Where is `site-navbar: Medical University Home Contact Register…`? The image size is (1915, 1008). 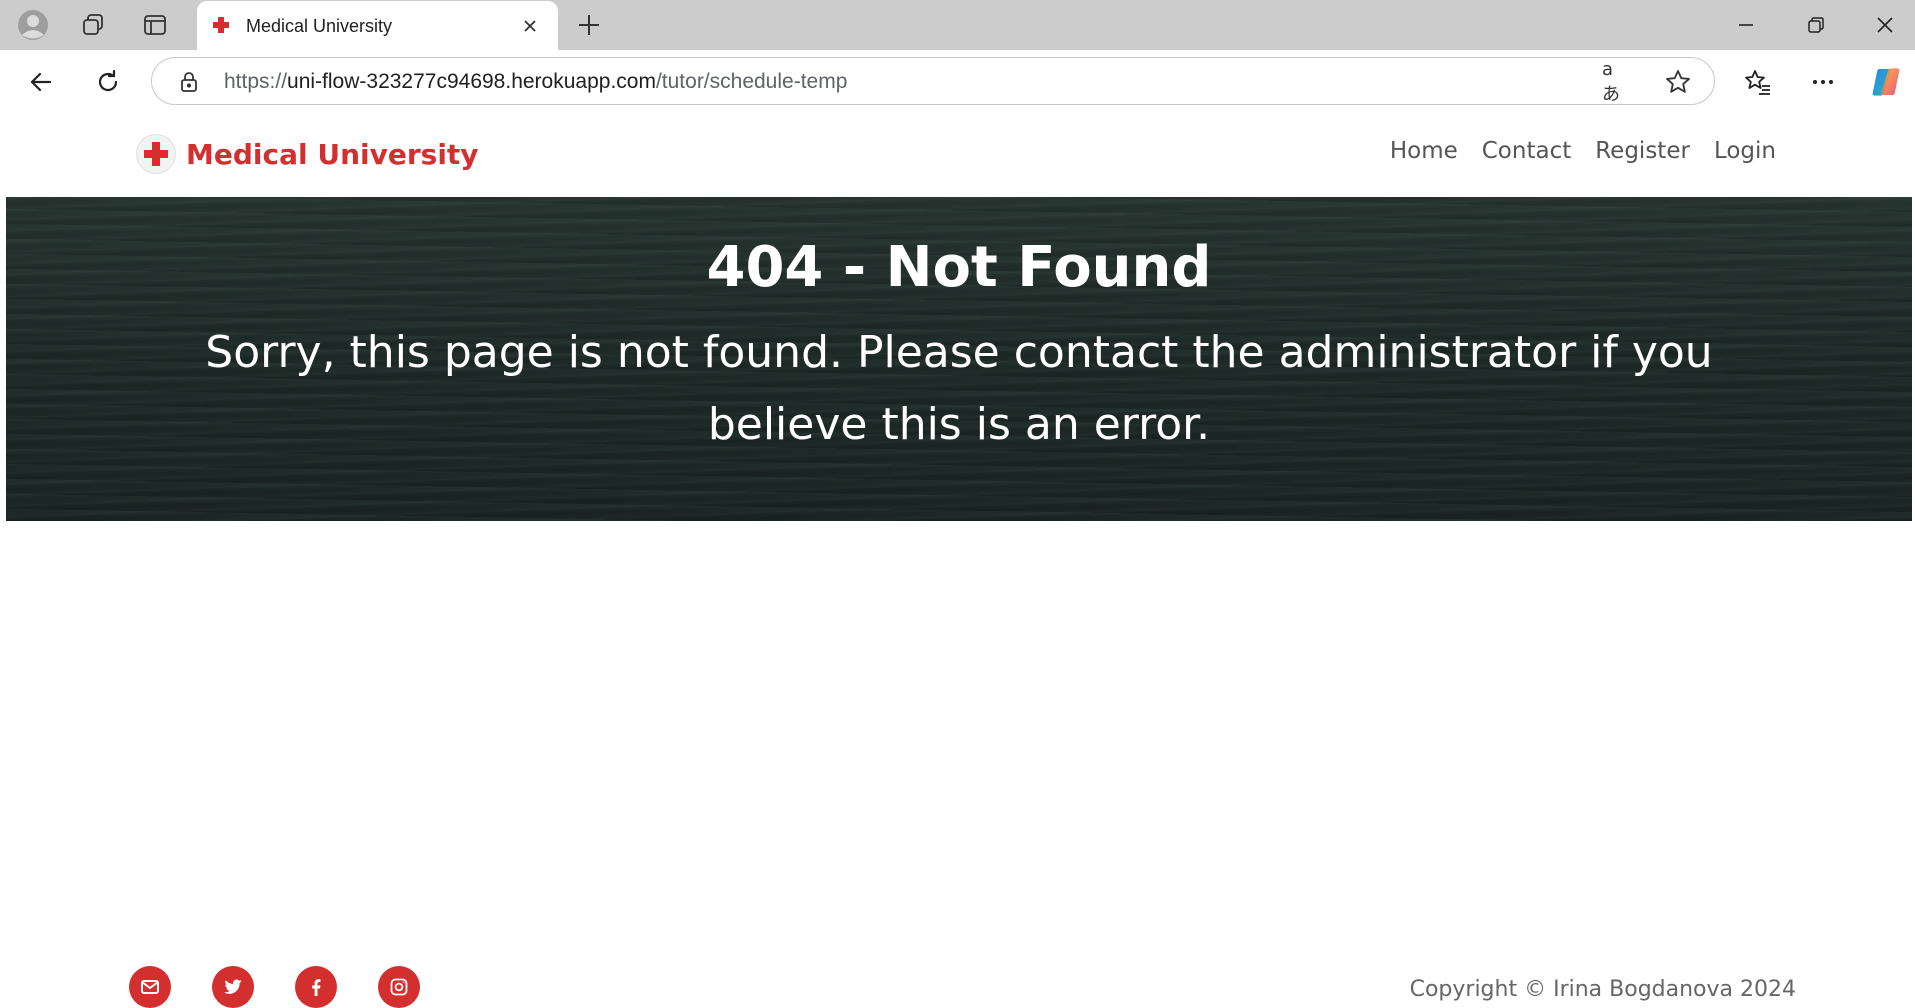
site-navbar: Medical University Home Contact Register… is located at coordinates (959, 154).